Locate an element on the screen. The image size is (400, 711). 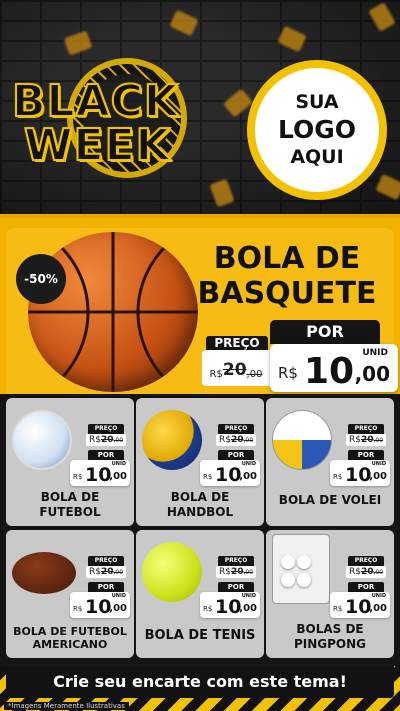
product-name-line1: BOLA DE VOLEI is located at coordinates (330, 500).